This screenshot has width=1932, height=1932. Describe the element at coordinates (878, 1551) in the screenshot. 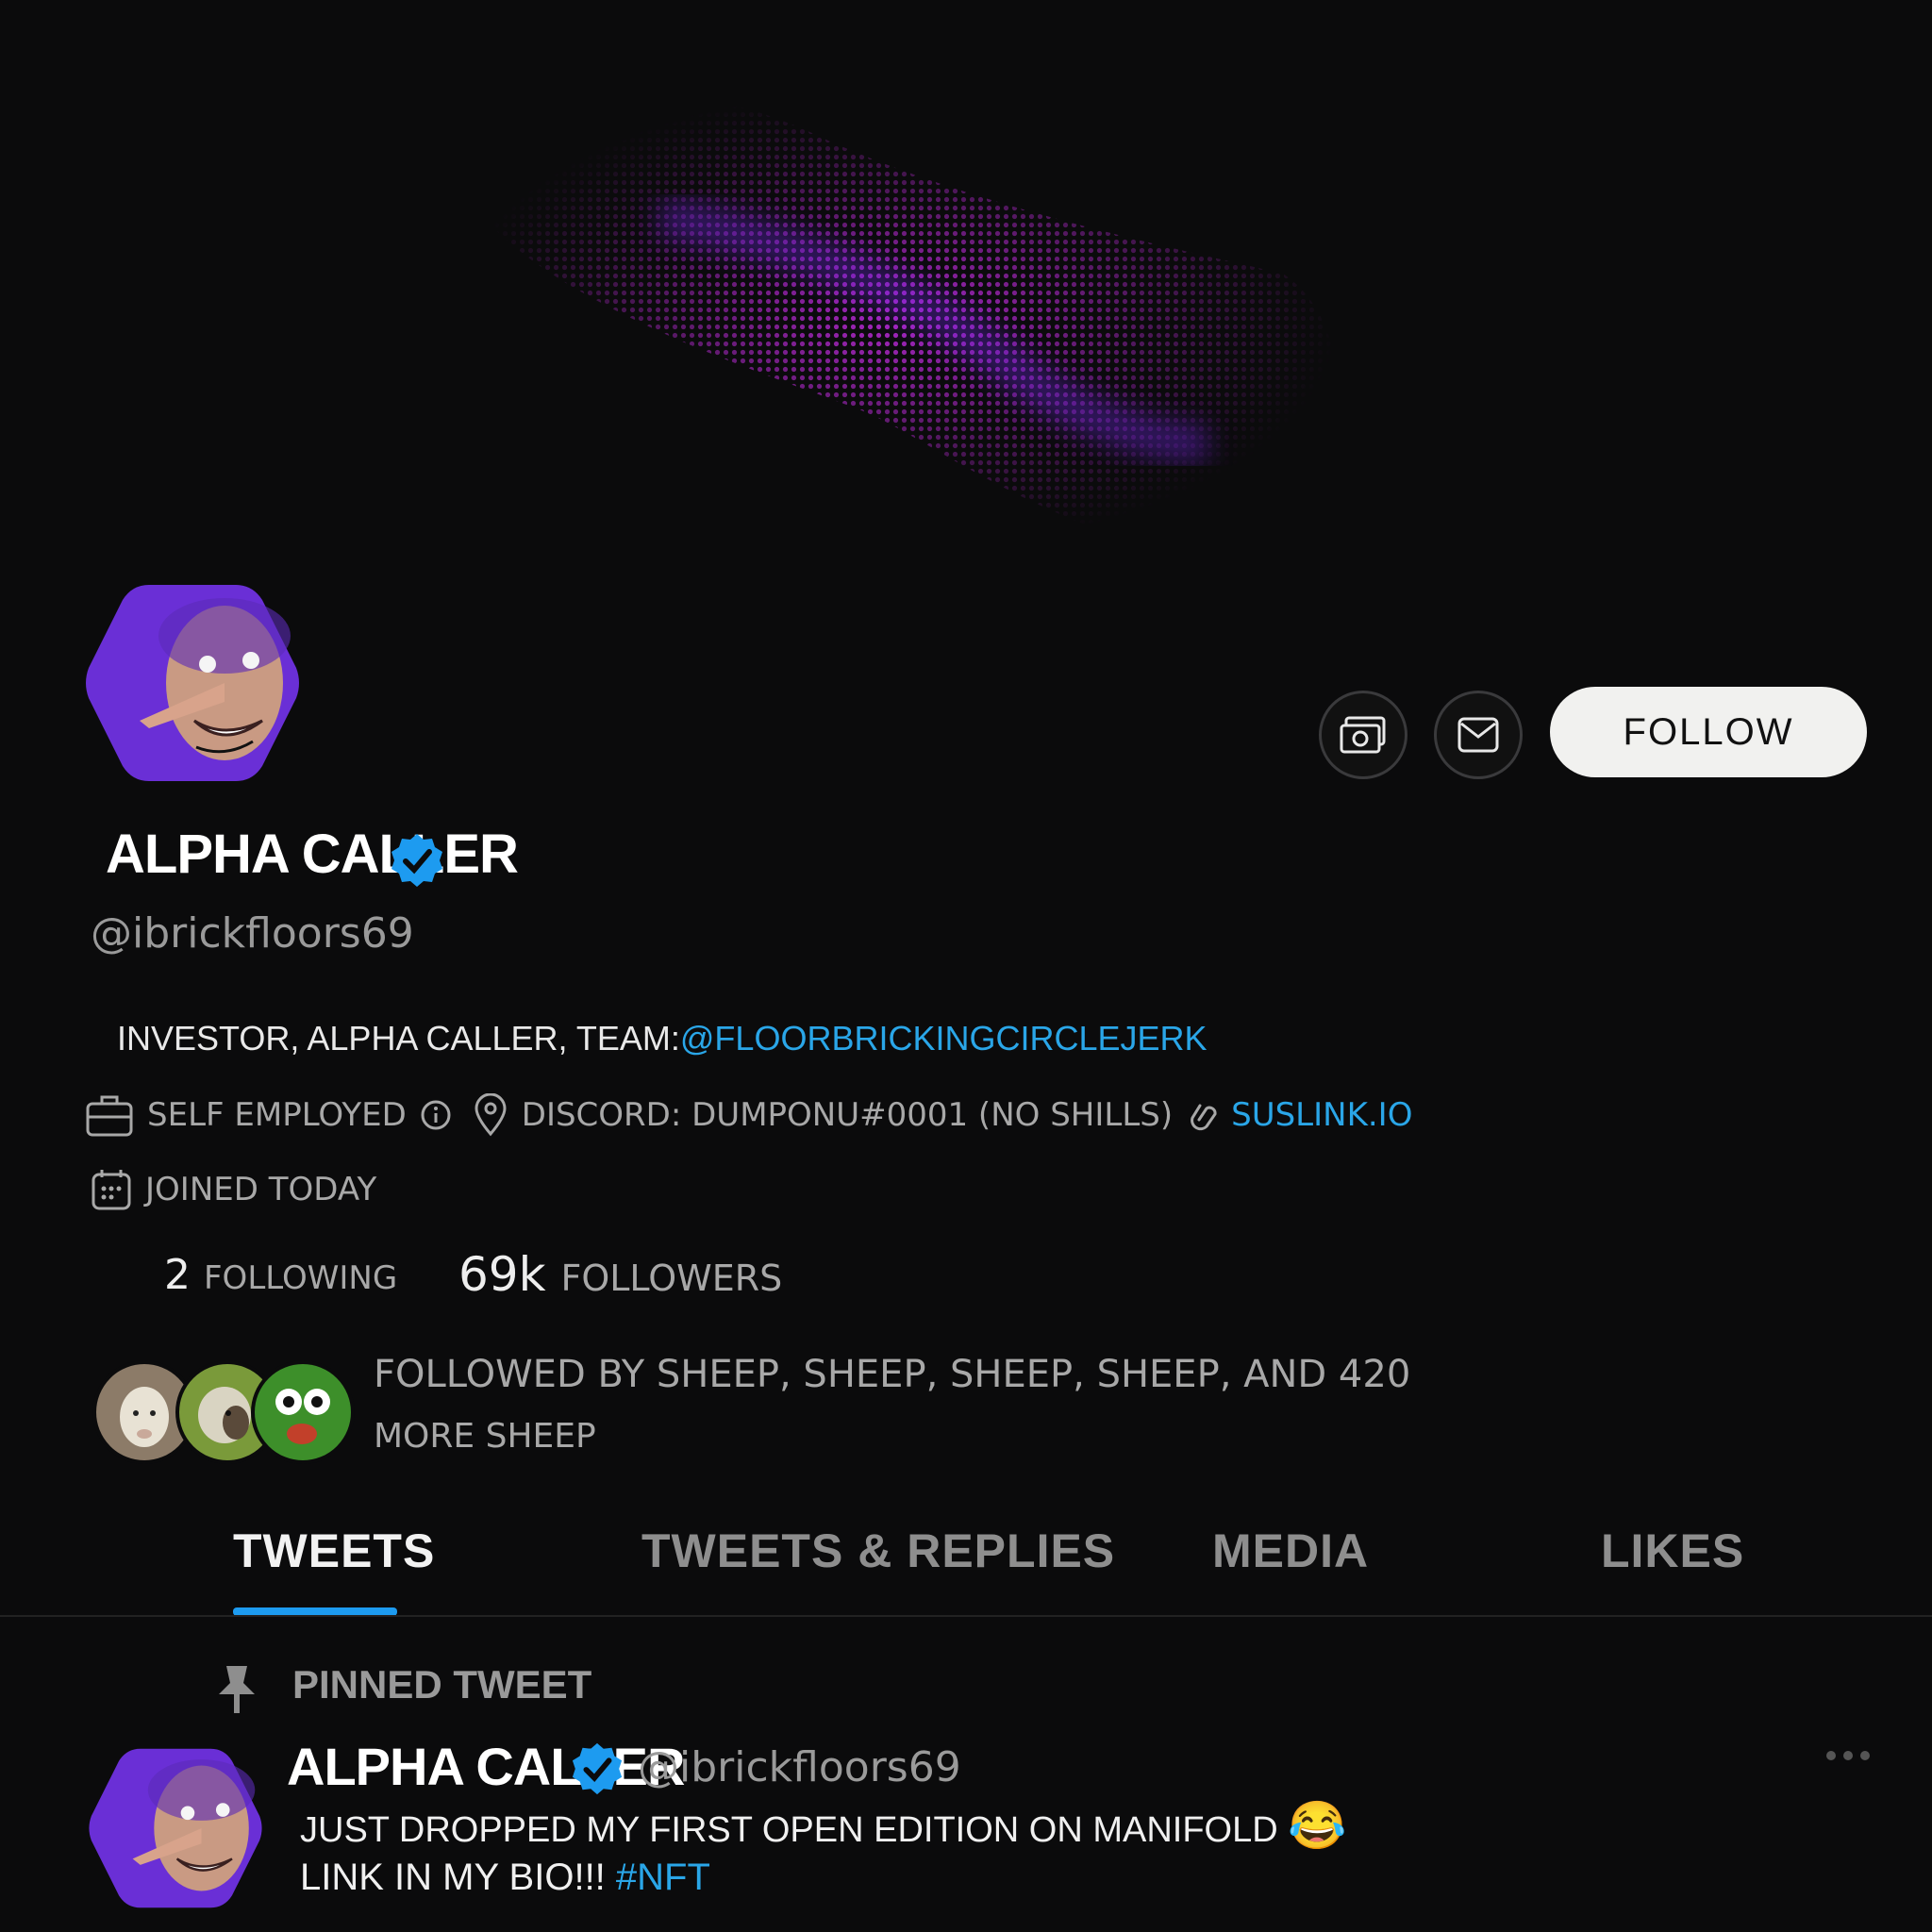

I see `tab-tweets-replies: TWEETS & REPLIES` at that location.